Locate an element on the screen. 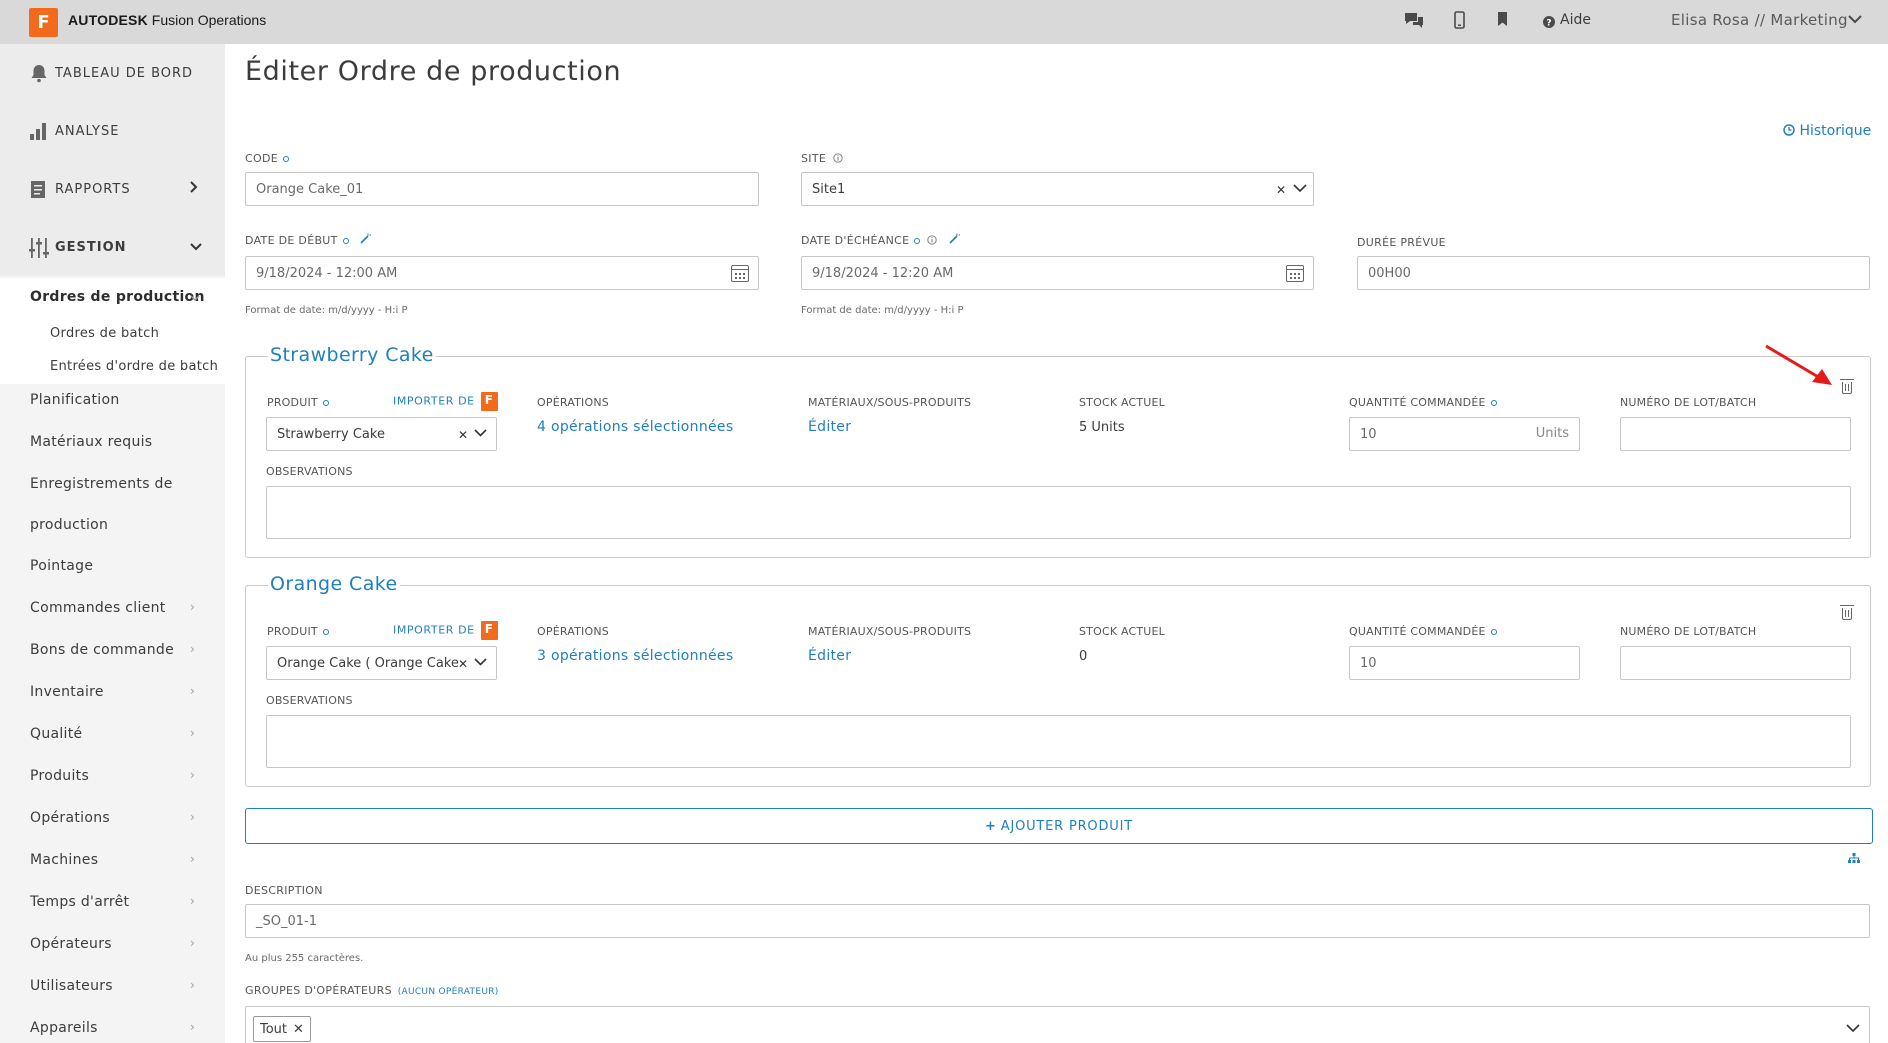 The width and height of the screenshot is (1888, 1043). due-date-value: 9/18/2024 - 12:20 AM is located at coordinates (883, 273).